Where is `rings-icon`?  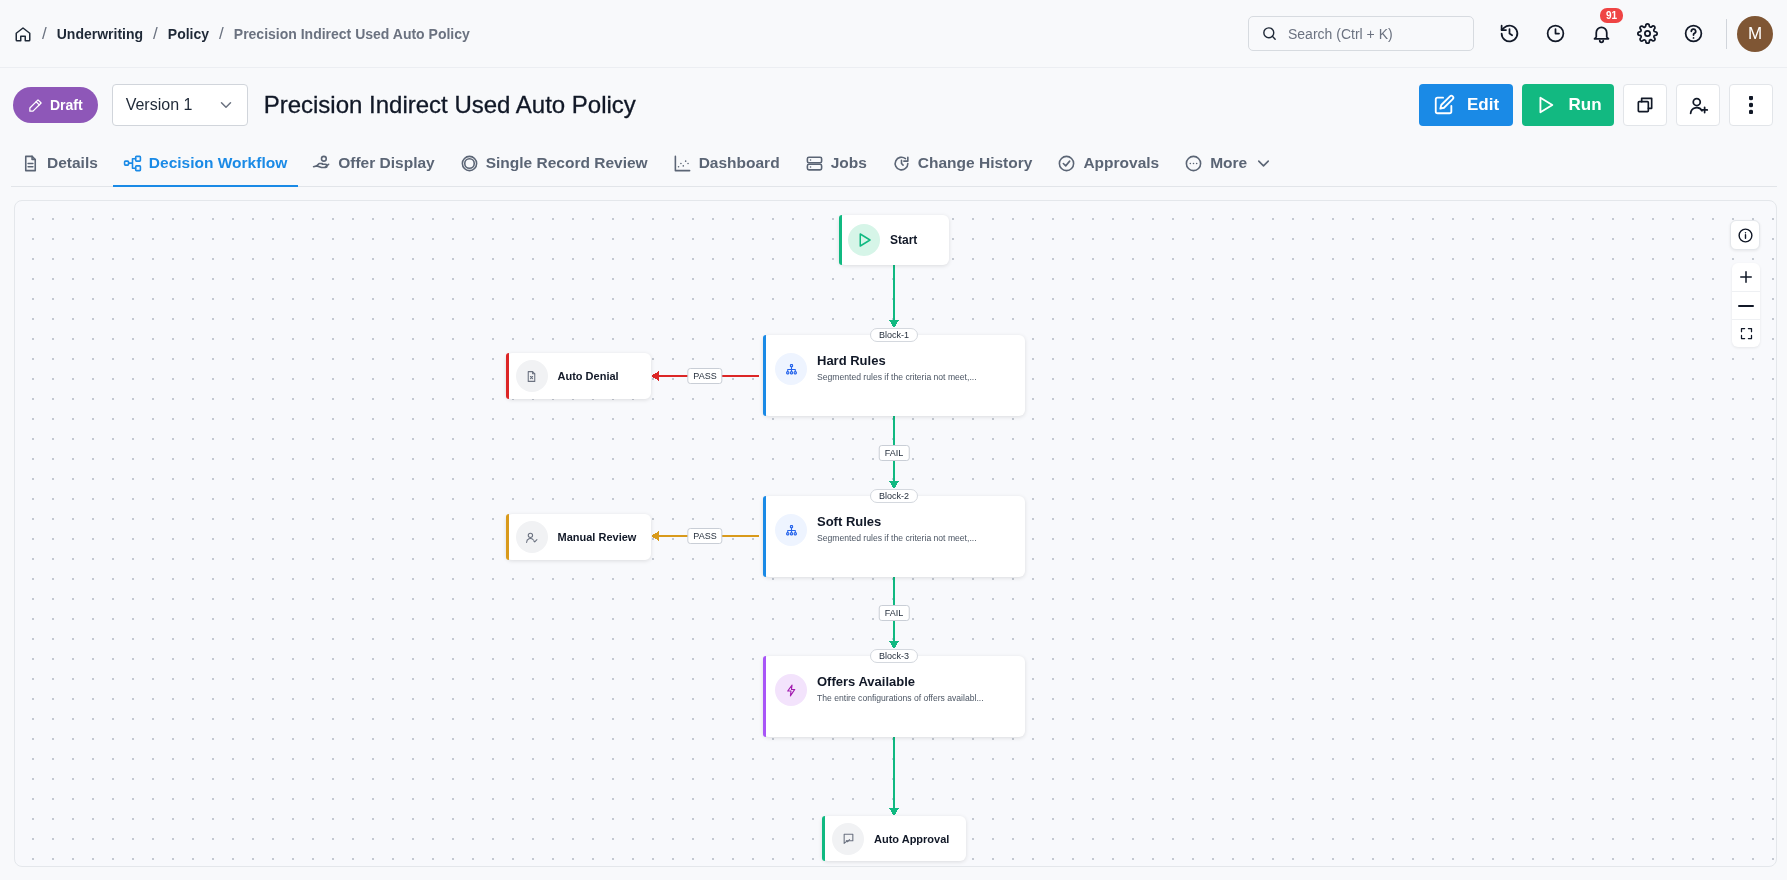 rings-icon is located at coordinates (469, 163).